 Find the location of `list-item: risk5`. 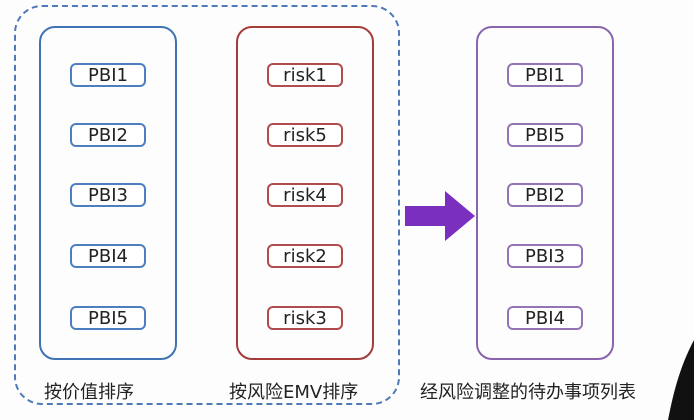

list-item: risk5 is located at coordinates (305, 135).